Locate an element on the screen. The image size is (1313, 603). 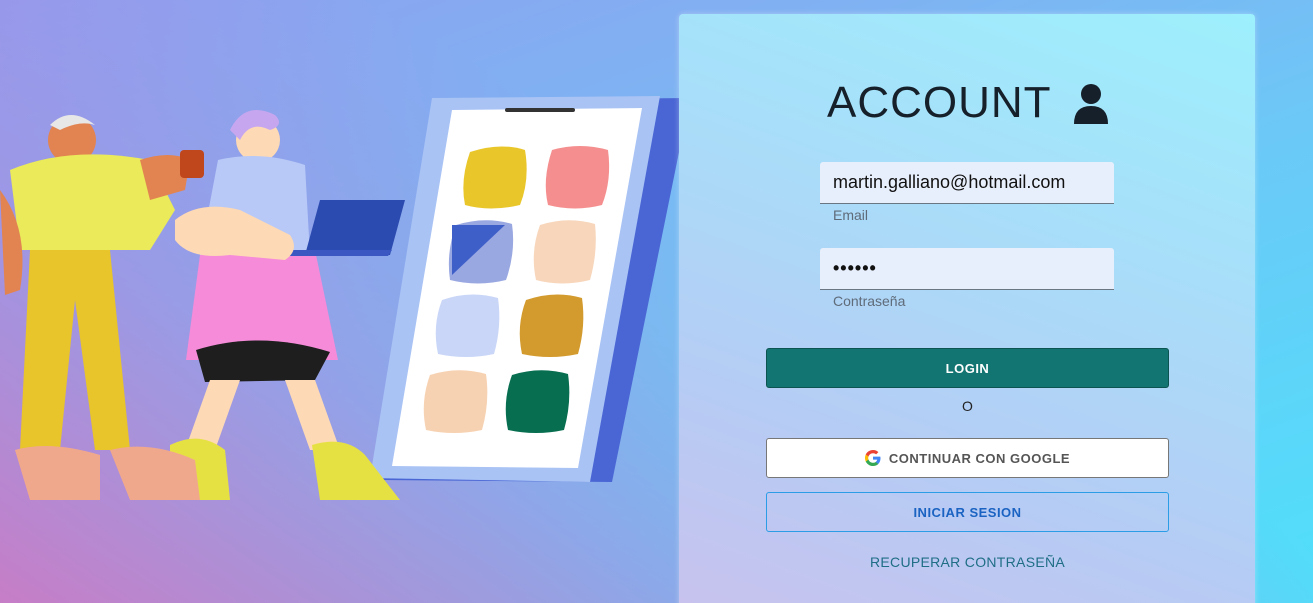
password-label: Contraseña is located at coordinates (869, 301).